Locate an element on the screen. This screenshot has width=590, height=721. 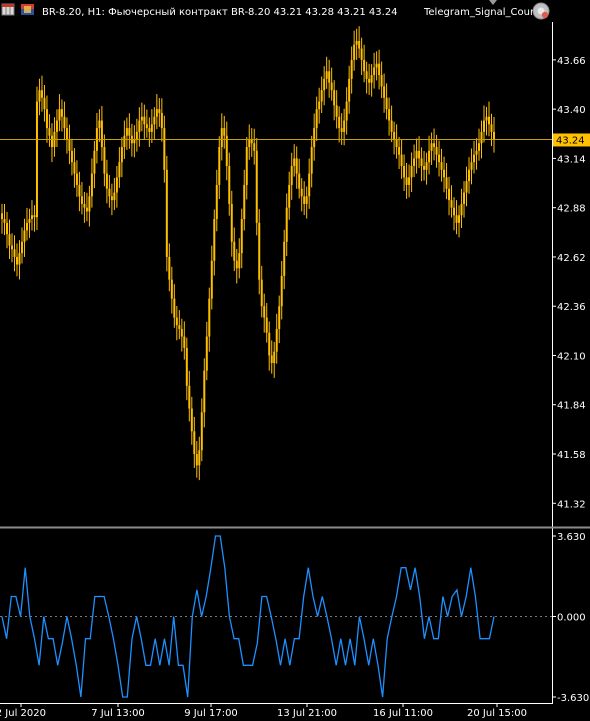
current-price-tag: 43.24 is located at coordinates (571, 140).